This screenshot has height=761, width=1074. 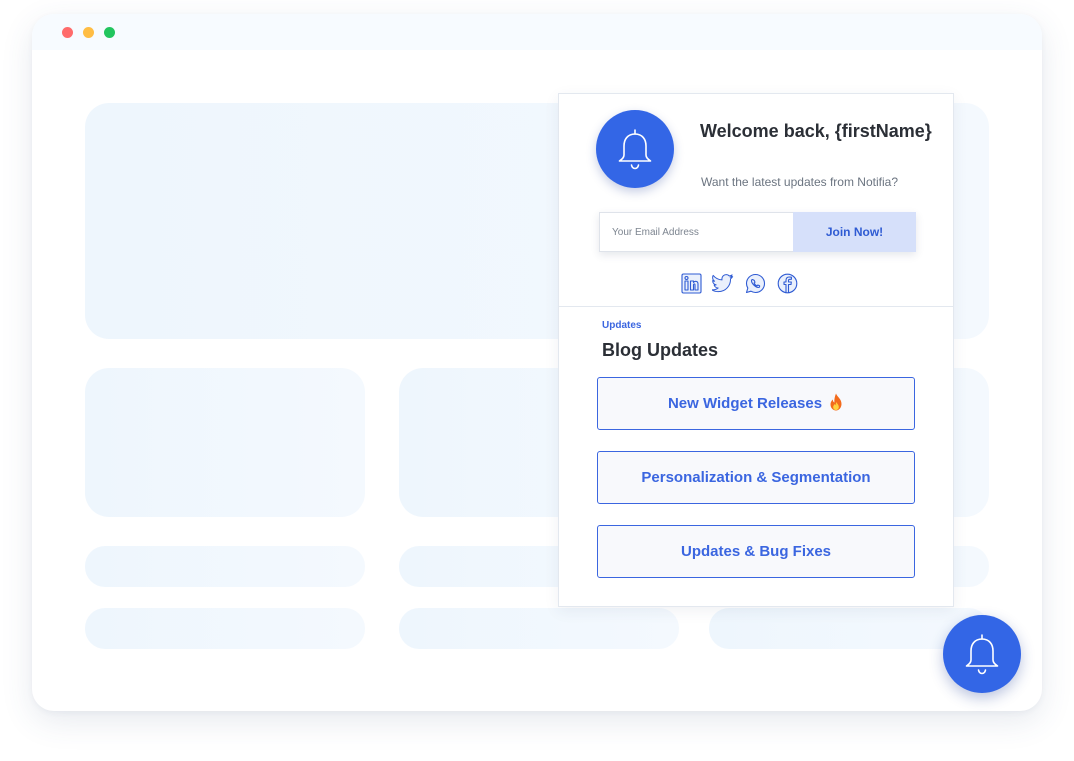 I want to click on new-widget-releases-button: New Widget Releases, so click(x=756, y=403).